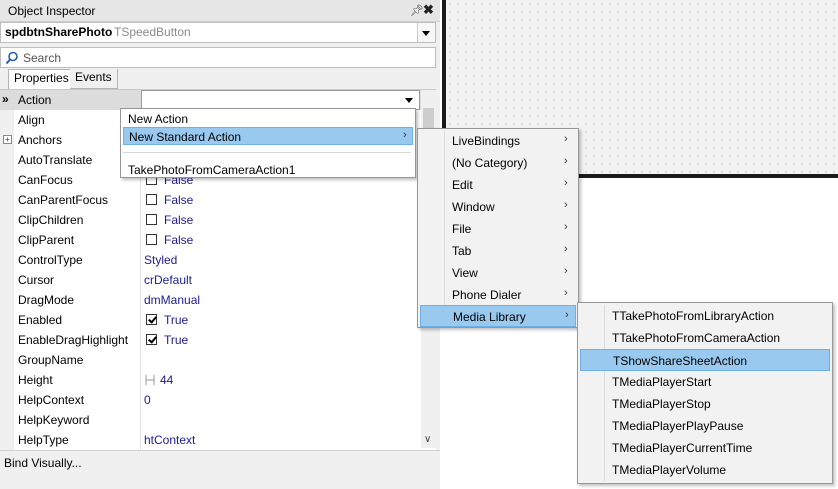 The height and width of the screenshot is (489, 838). Describe the element at coordinates (498, 316) in the screenshot. I see `menu-item-media-library: Media Library ›` at that location.